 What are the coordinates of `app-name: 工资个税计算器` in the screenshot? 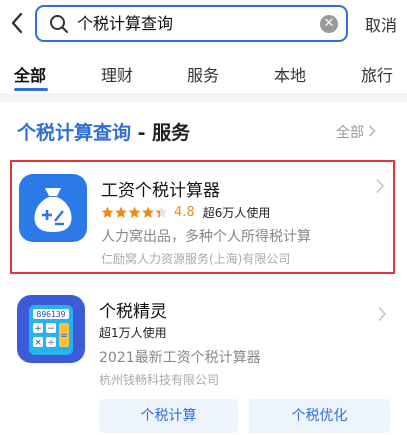 It's located at (160, 191).